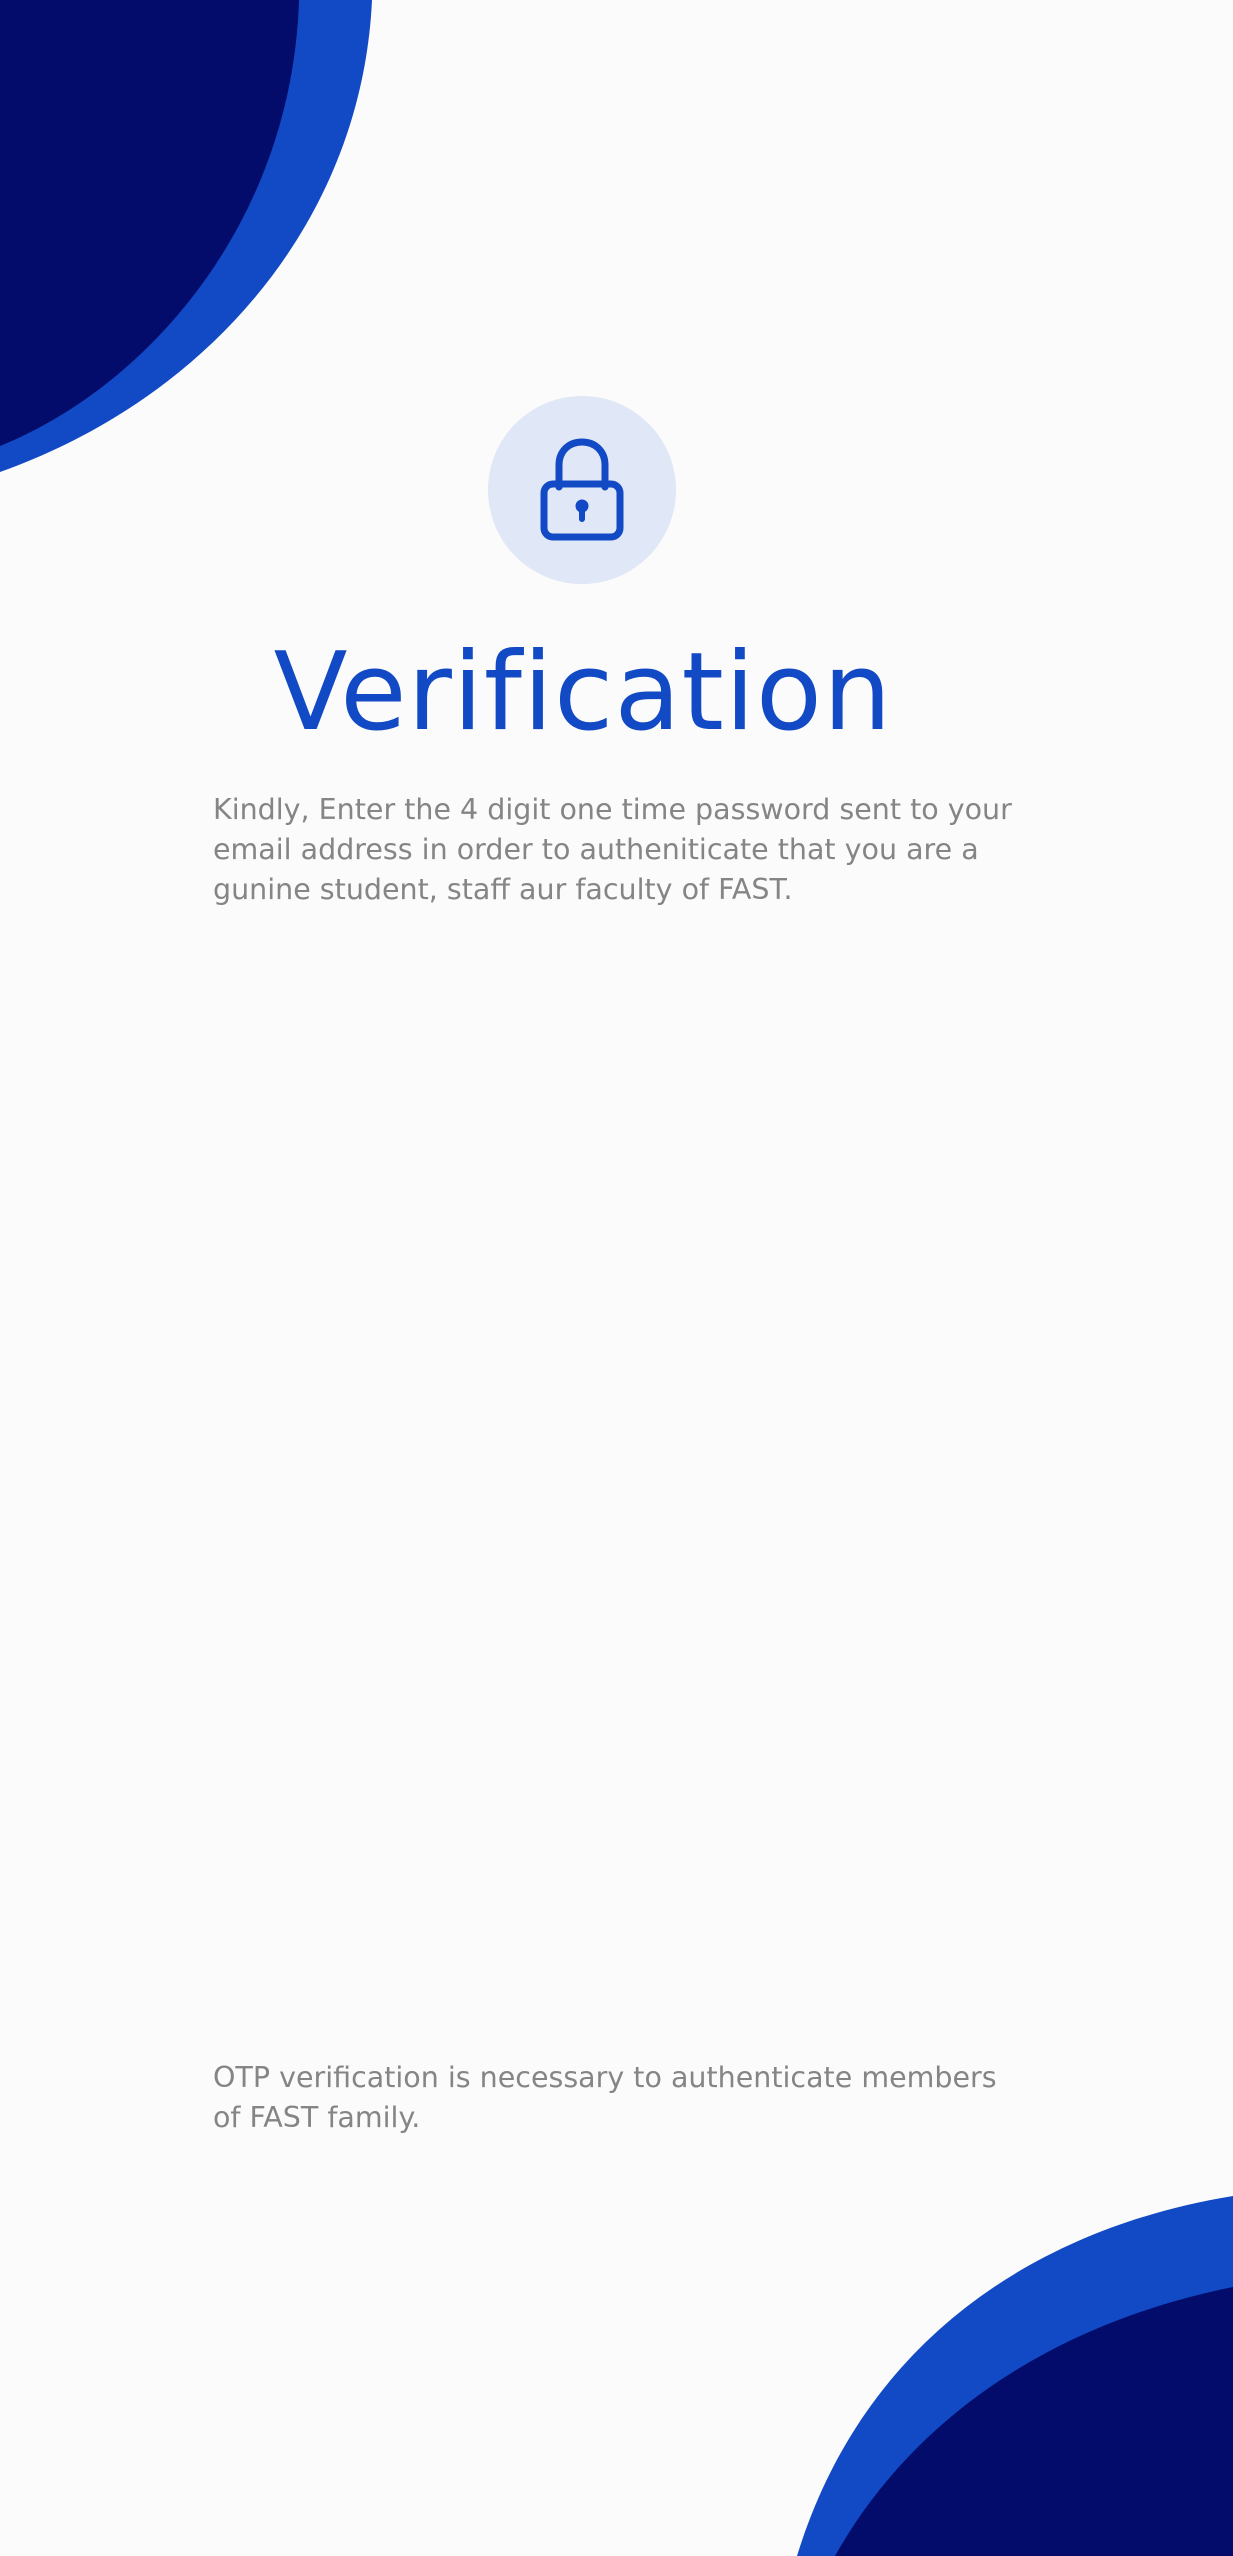 Image resolution: width=1233 pixels, height=2556 pixels. I want to click on top-left-blue-arc, so click(186, 236).